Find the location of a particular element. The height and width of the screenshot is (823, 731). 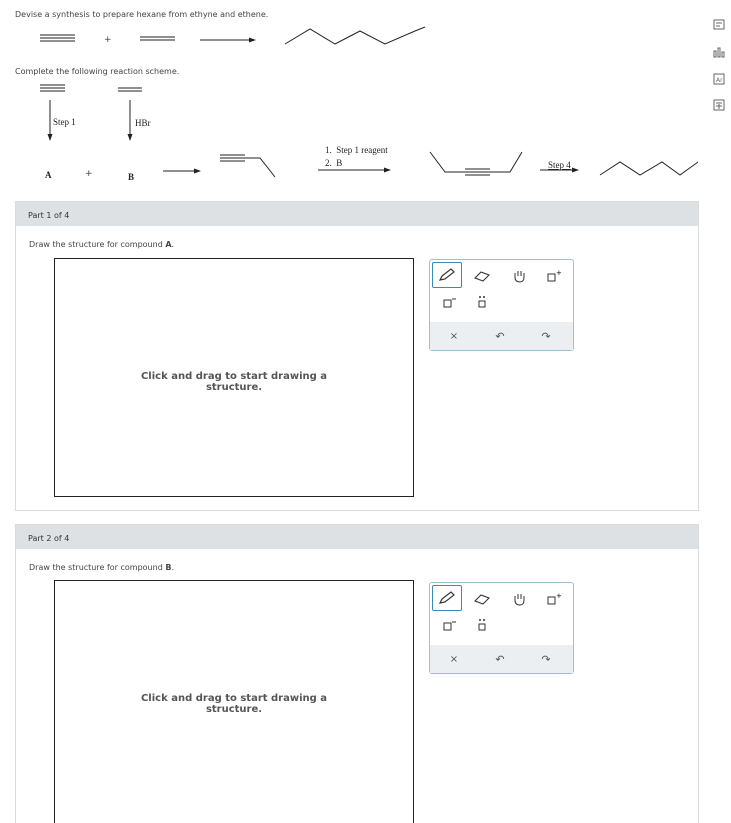

svg-text: Ar is located at coordinates (719, 80).